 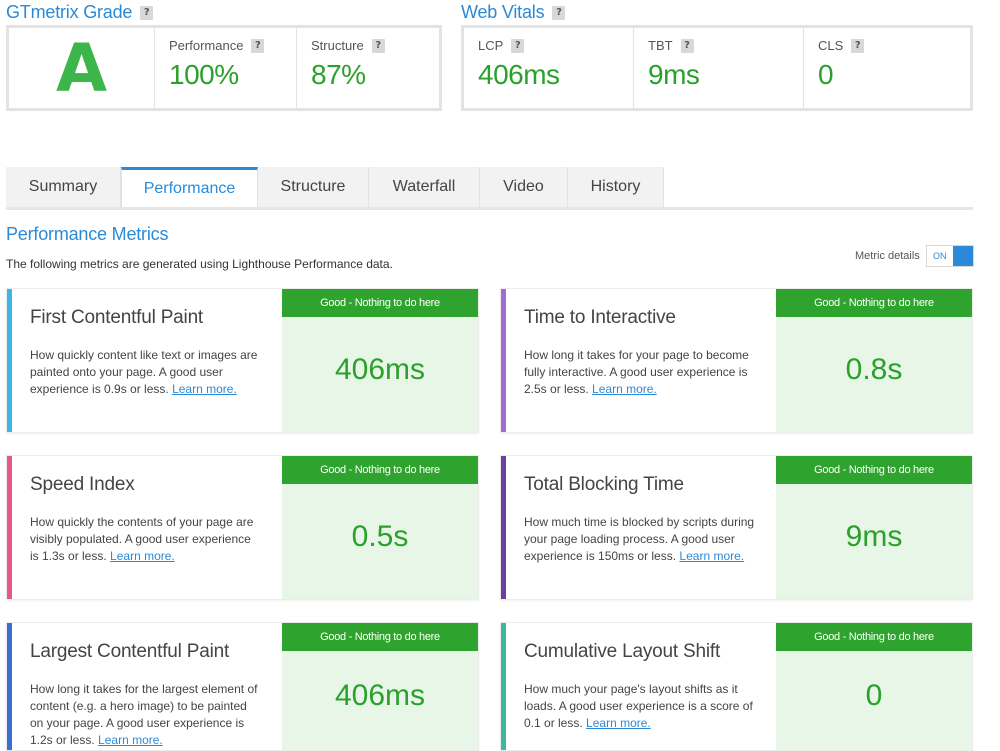 What do you see at coordinates (380, 536) in the screenshot?
I see `metric-value: 0.5s` at bounding box center [380, 536].